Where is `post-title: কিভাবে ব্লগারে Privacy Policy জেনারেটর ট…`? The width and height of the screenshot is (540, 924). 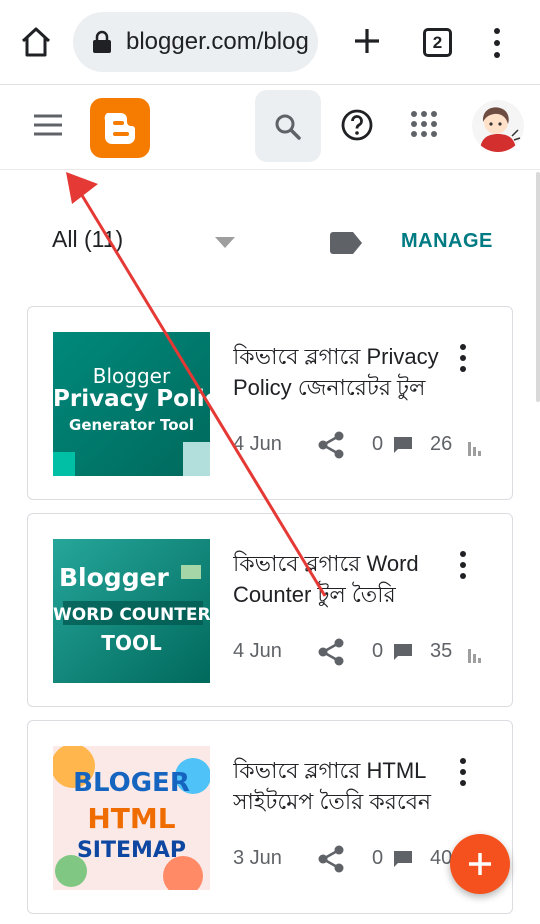 post-title: কিভাবে ব্লগারে Privacy Policy জেনারেটর ট… is located at coordinates (338, 373).